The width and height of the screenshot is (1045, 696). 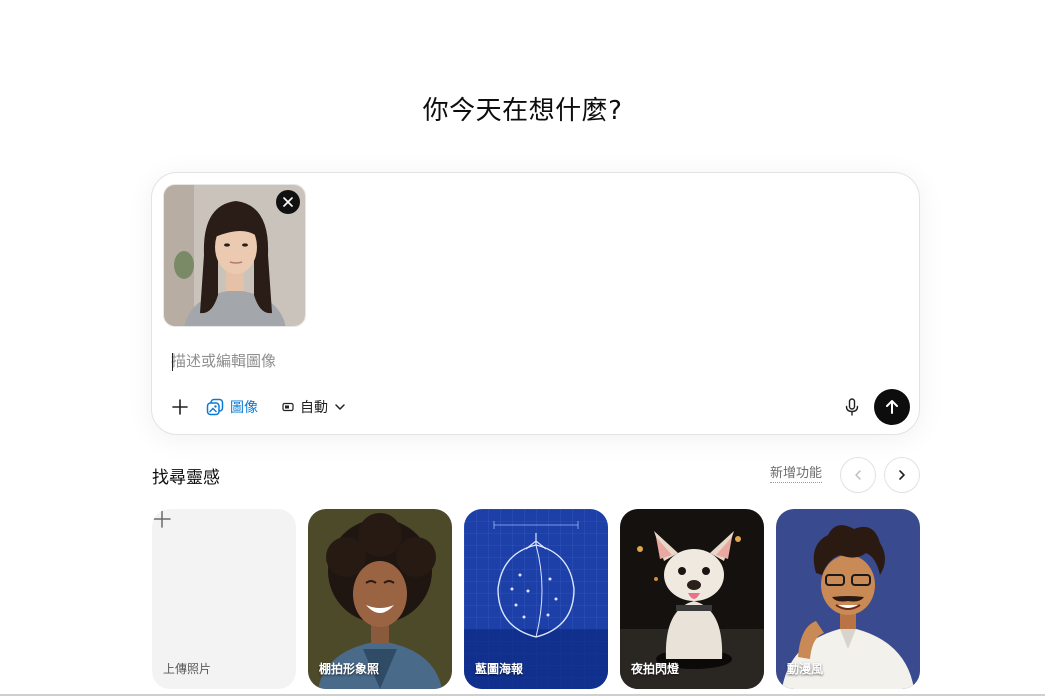 I want to click on aspect-ratio-icon, so click(x=288, y=407).